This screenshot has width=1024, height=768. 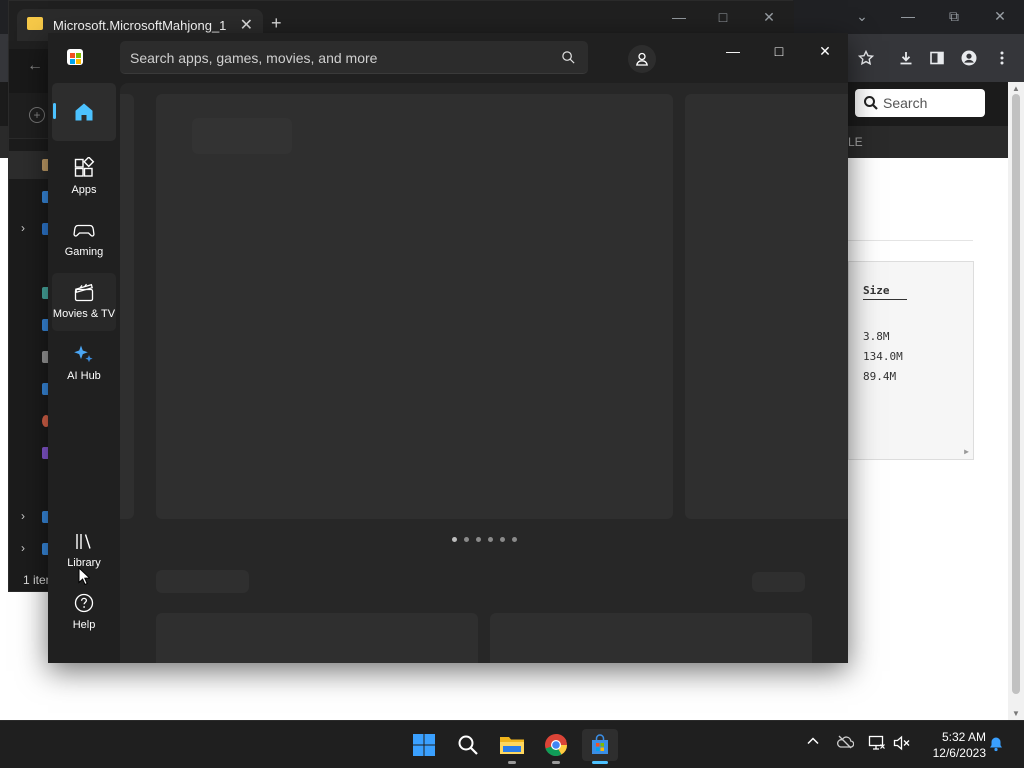 I want to click on chrome-icon, so click(x=556, y=745).